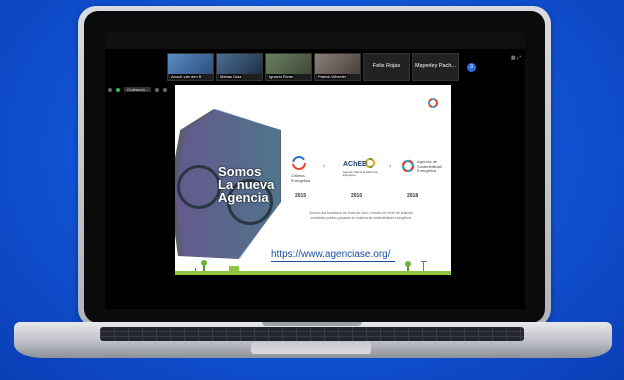 The width and height of the screenshot is (624, 380). I want to click on participant-name: Anouk van den B, so click(186, 76).